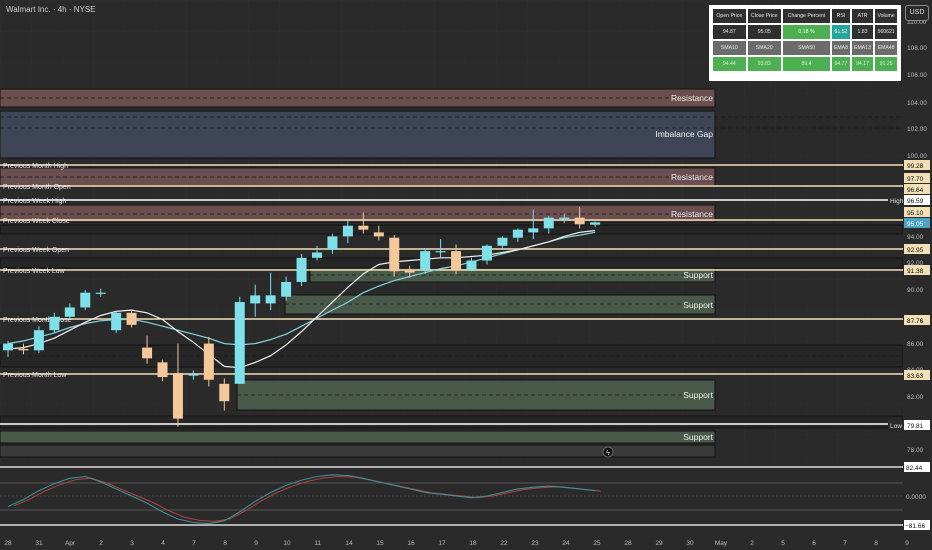  What do you see at coordinates (692, 177) in the screenshot?
I see `zone-label-resistance-mid: Resistance` at bounding box center [692, 177].